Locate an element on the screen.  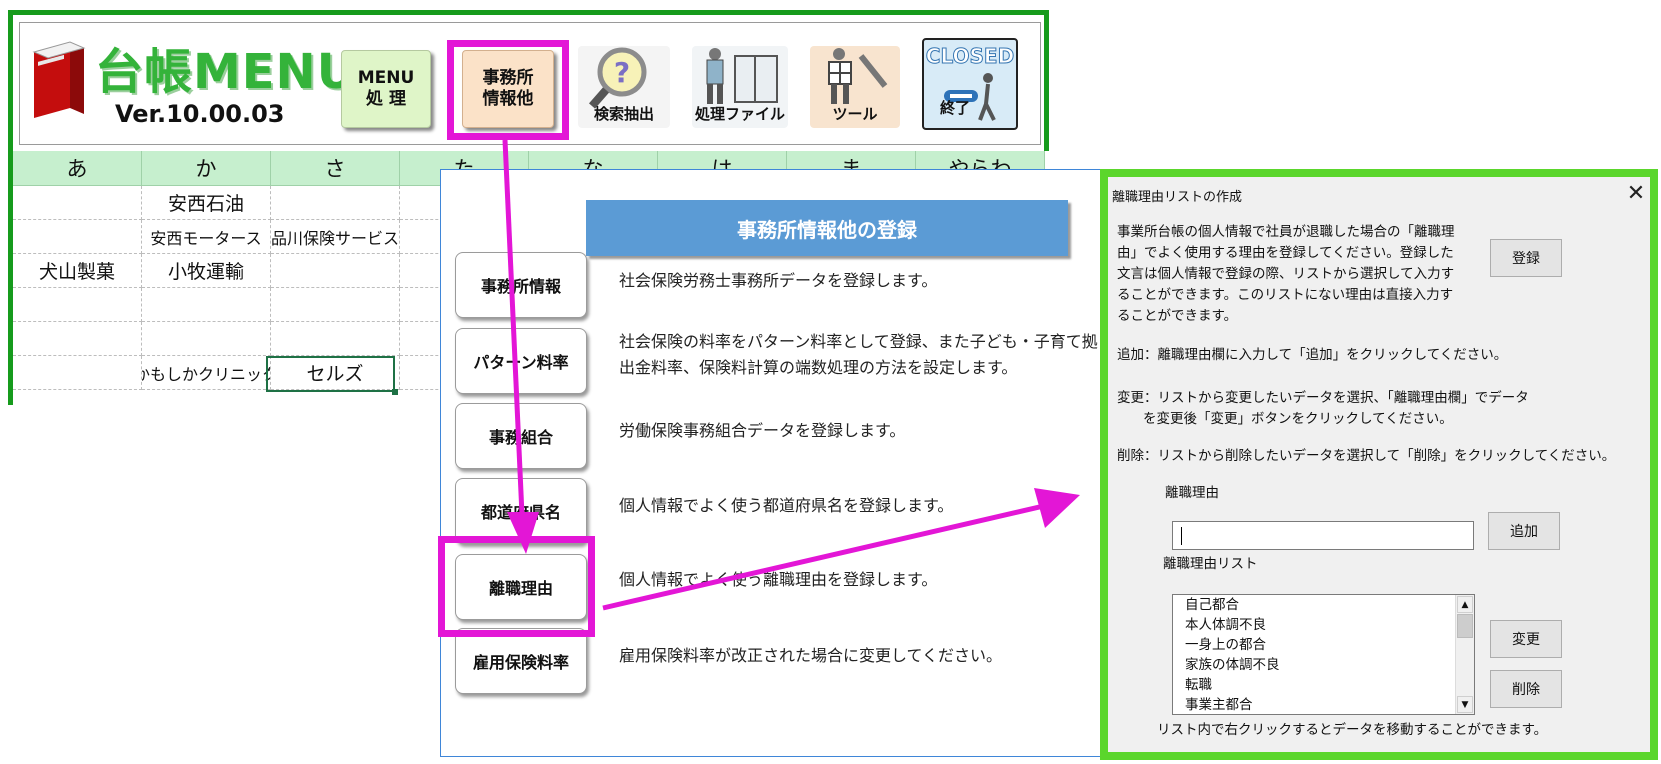
scroll-thumb is located at coordinates (1465, 626).